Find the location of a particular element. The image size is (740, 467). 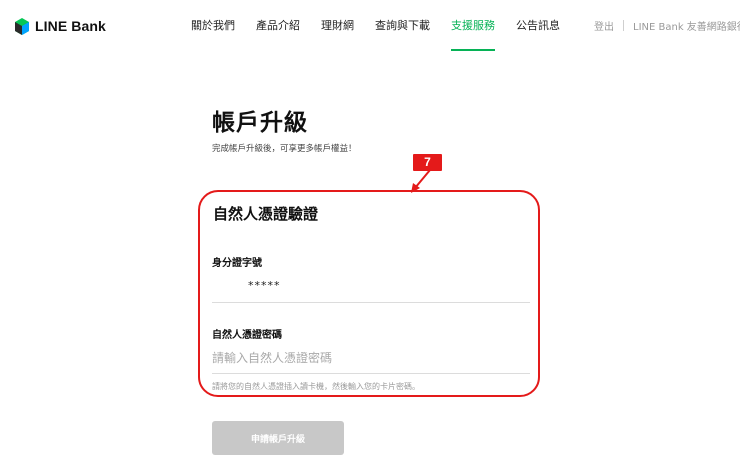

password-hint: 請將您的自然人憑證插入讀卡機，然後輸入您的卡片密碼。 is located at coordinates (316, 386).